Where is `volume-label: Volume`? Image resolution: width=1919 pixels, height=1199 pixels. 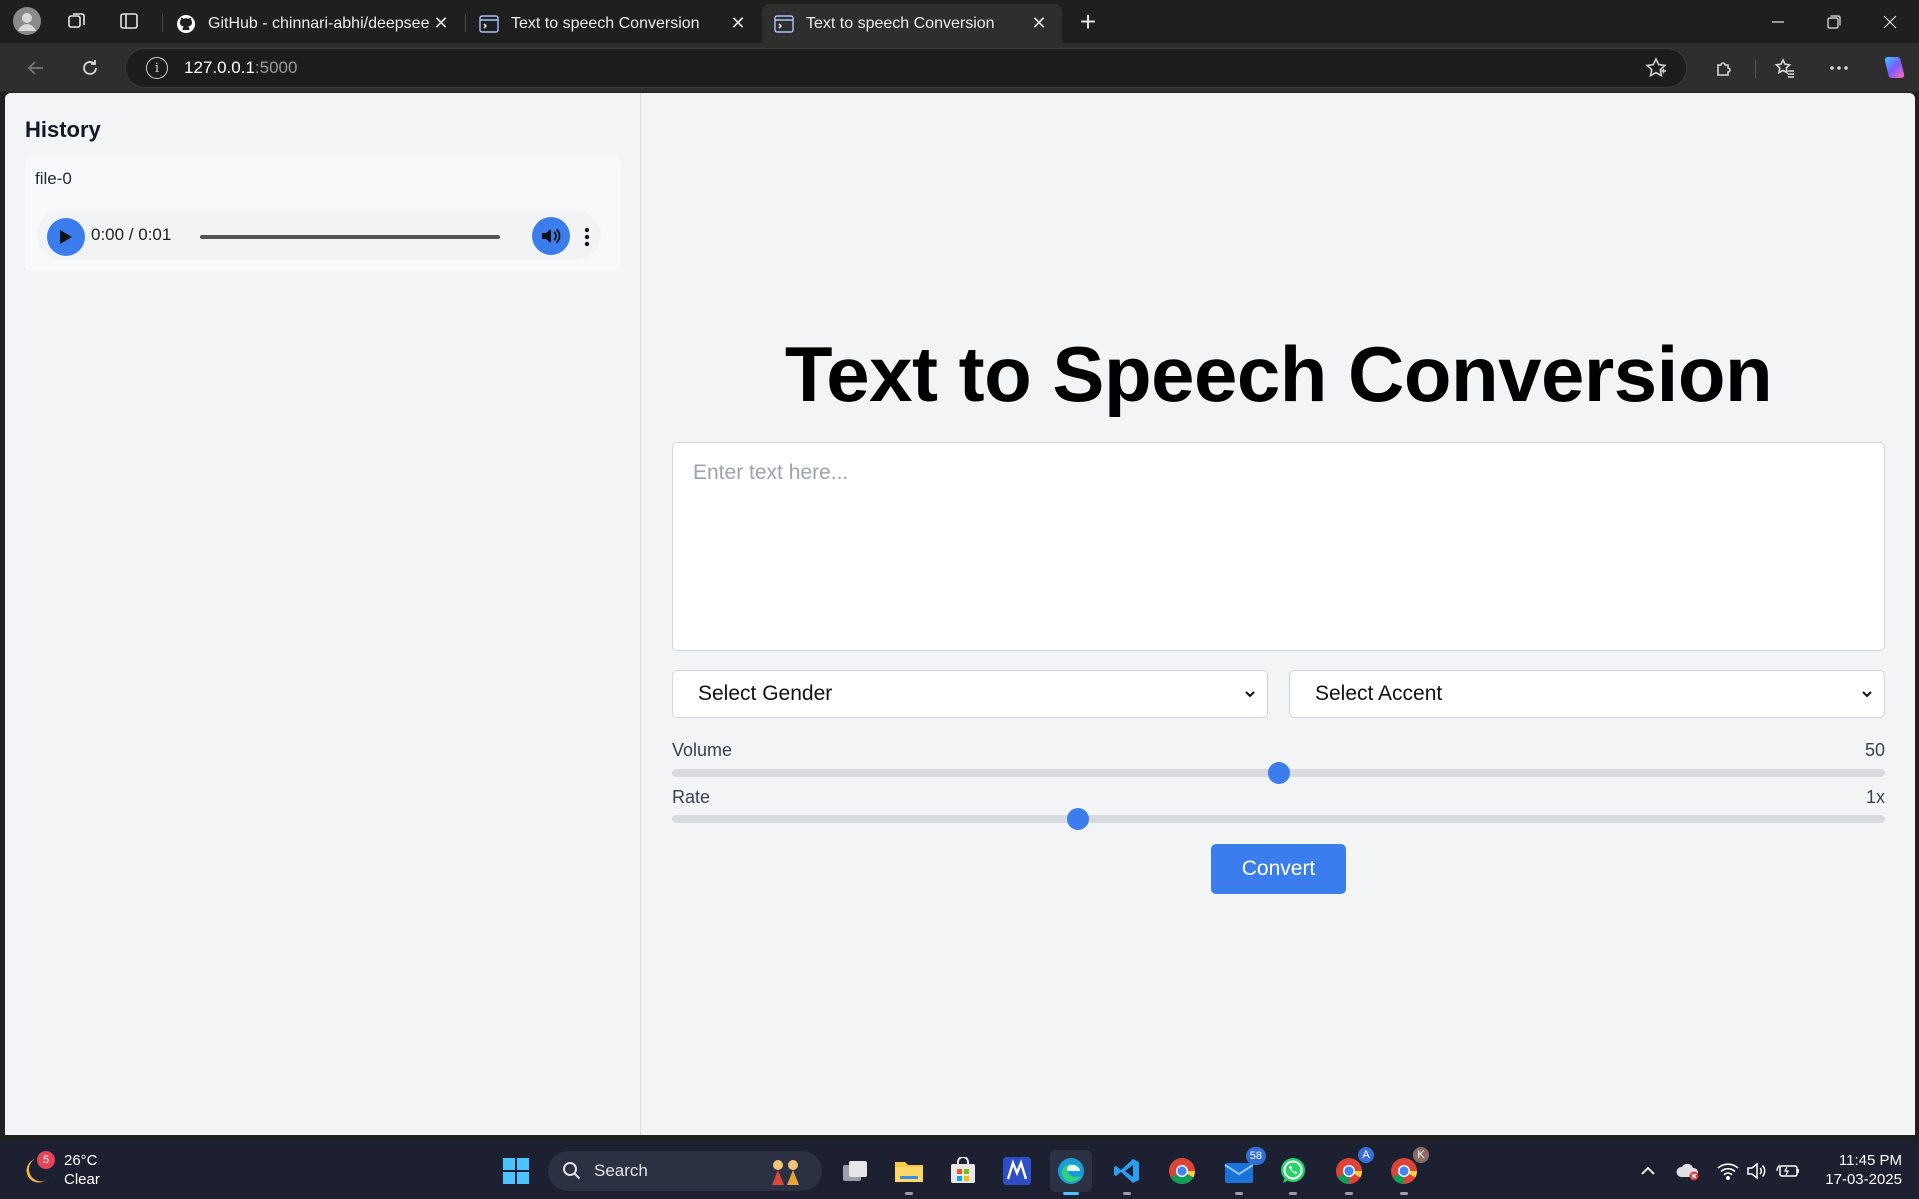
volume-label: Volume is located at coordinates (702, 750).